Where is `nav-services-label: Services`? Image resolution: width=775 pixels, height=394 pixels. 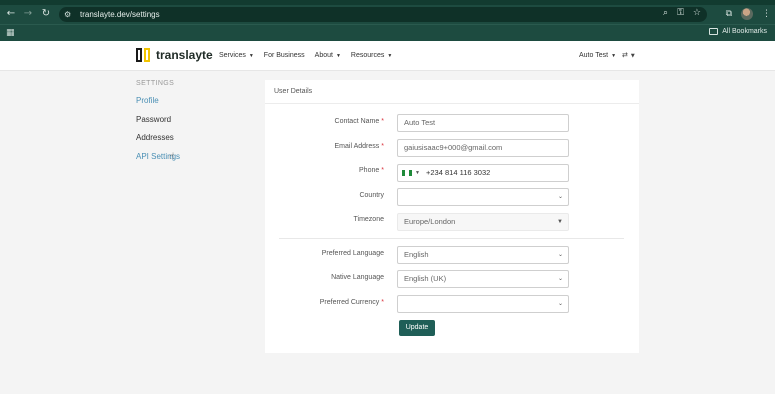 nav-services-label: Services is located at coordinates (232, 55).